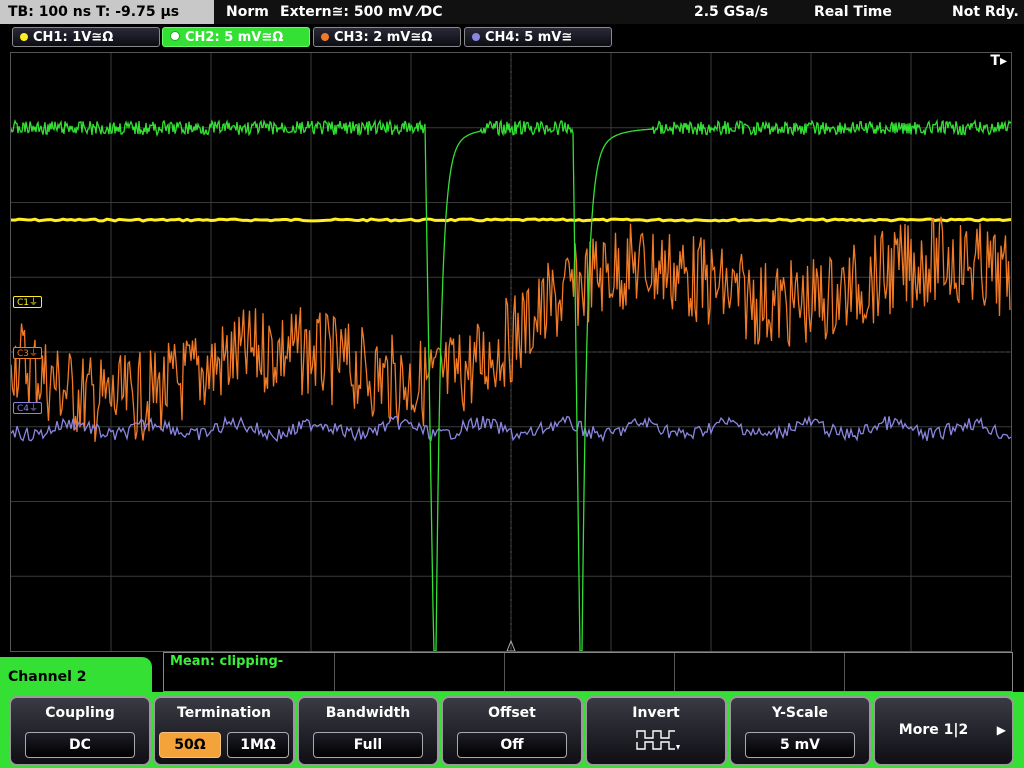 The image size is (1024, 768). What do you see at coordinates (236, 37) in the screenshot?
I see `tab-ch2: CH2: 5 mV≅Ω` at bounding box center [236, 37].